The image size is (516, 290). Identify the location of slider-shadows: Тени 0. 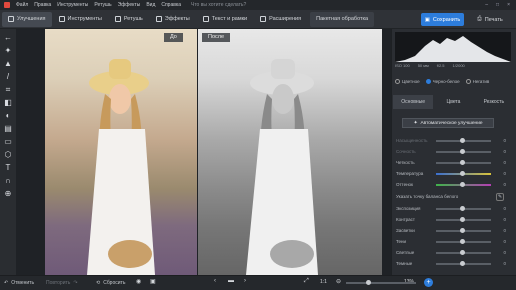
(452, 241).